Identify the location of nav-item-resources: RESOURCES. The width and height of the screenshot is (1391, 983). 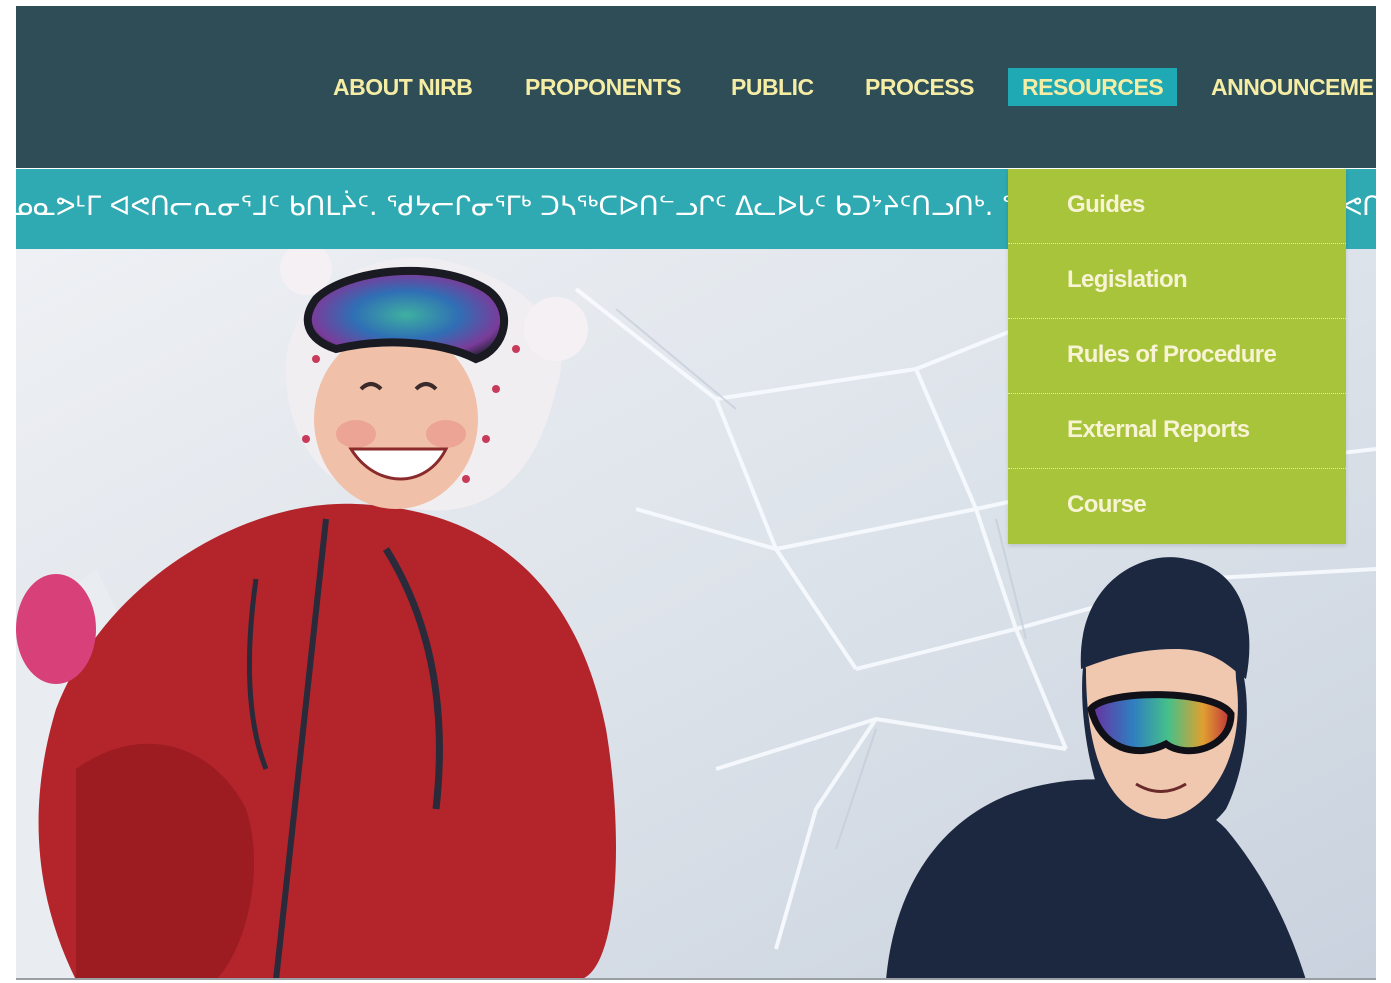
(1093, 87).